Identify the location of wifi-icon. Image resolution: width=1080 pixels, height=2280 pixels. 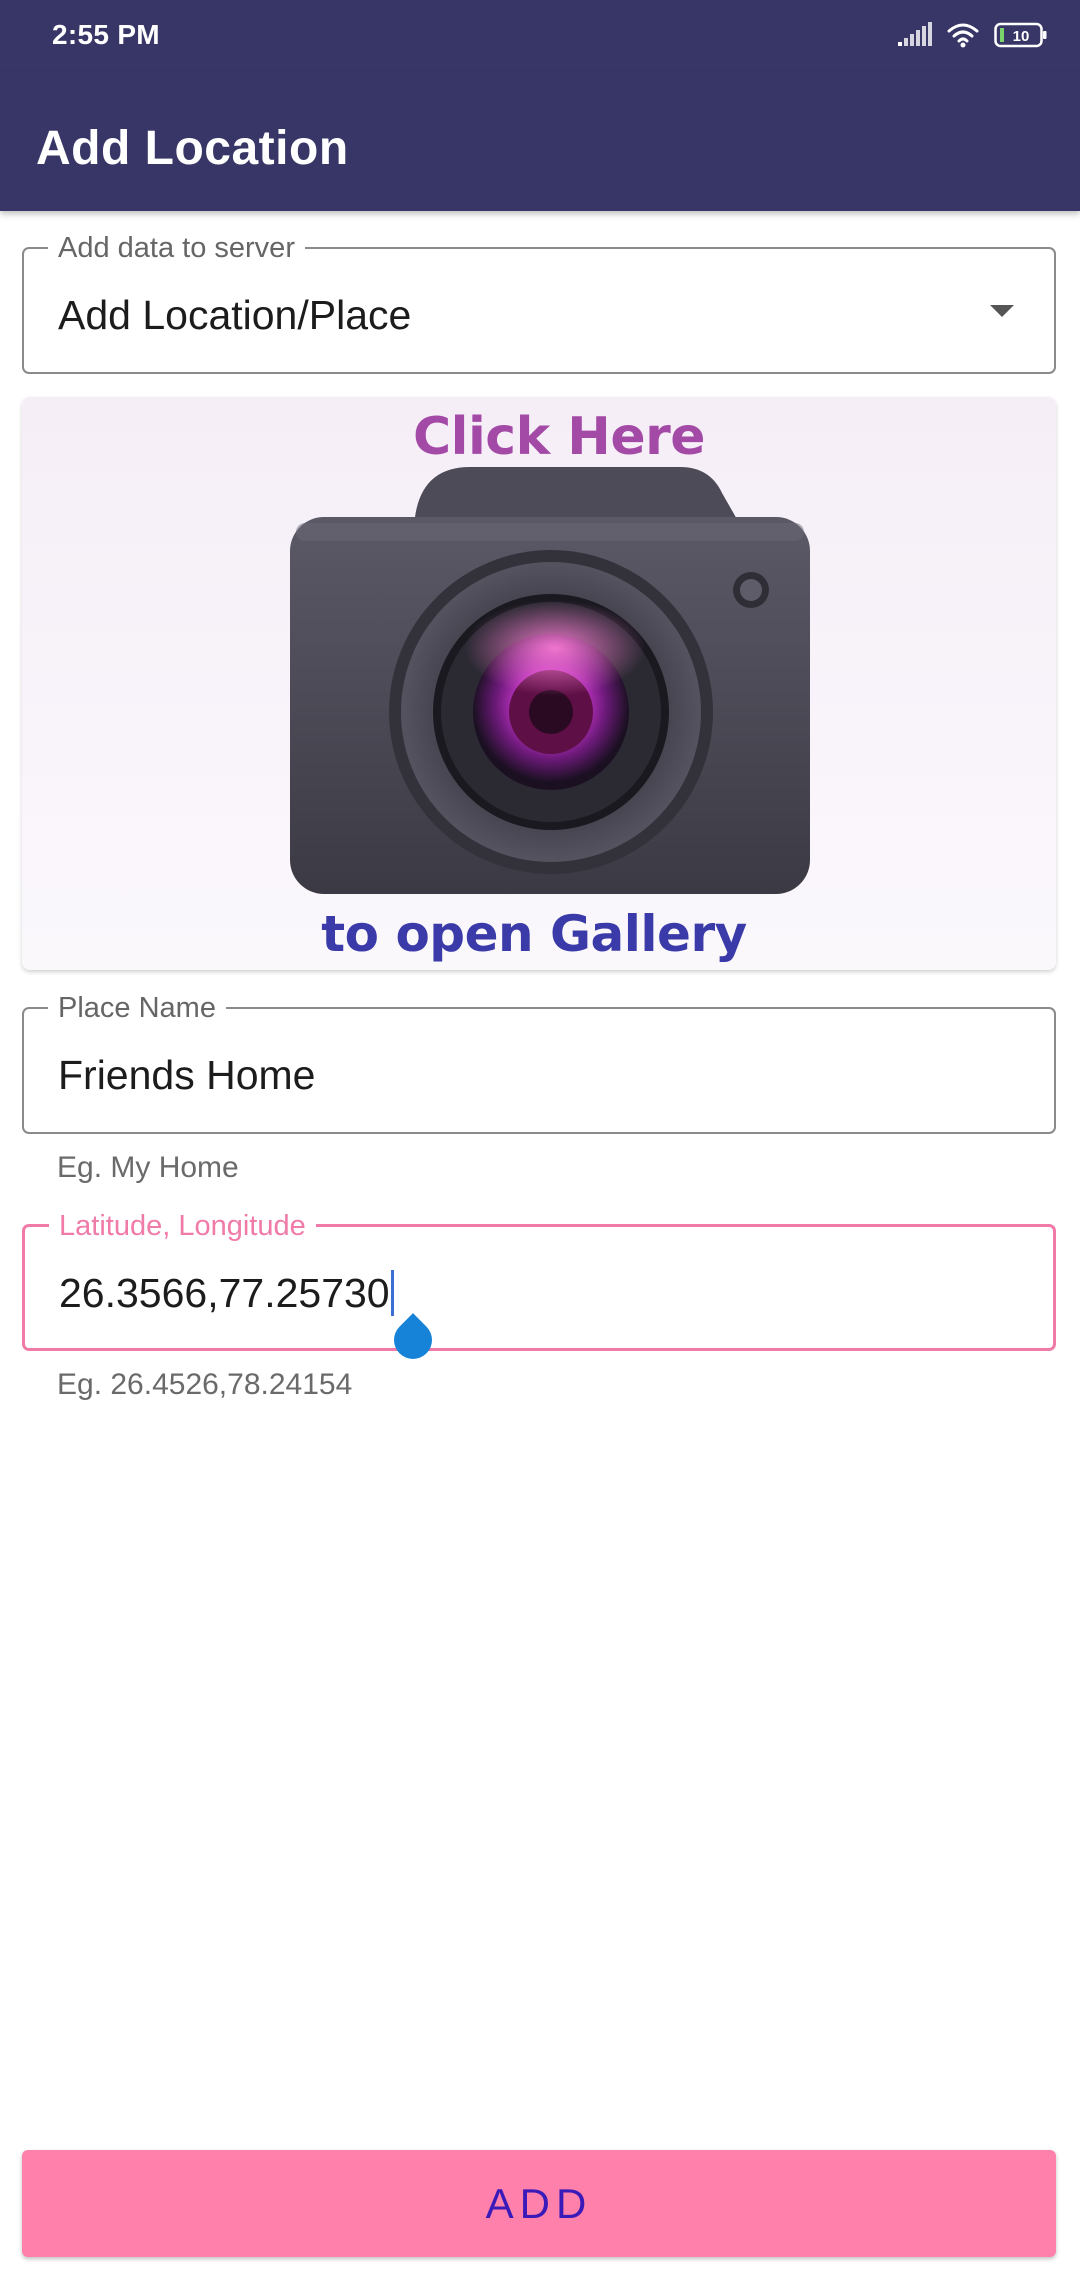
(963, 37).